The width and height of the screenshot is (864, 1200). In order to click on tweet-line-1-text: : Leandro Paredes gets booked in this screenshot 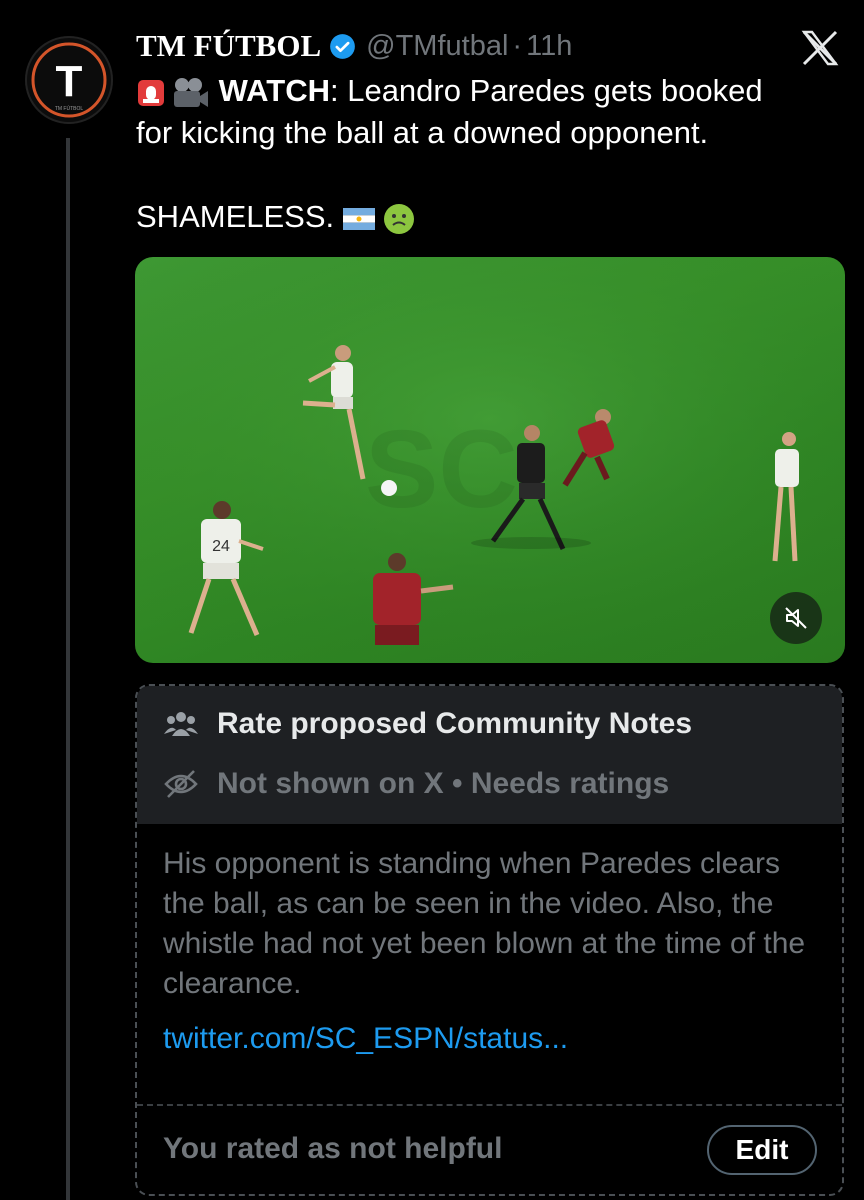, I will do `click(546, 90)`.